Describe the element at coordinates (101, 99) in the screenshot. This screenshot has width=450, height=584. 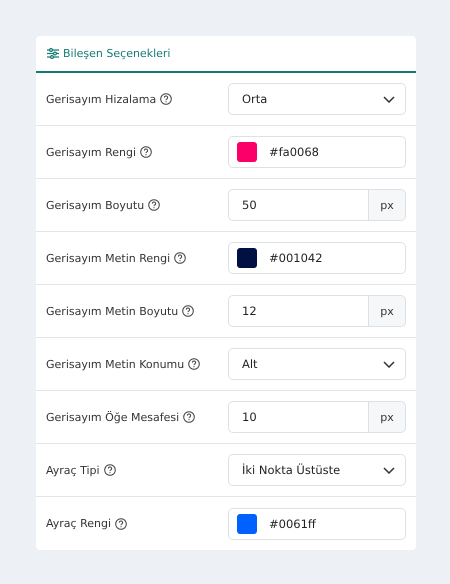
I see `option-label: Gerisayım Hizalama` at that location.